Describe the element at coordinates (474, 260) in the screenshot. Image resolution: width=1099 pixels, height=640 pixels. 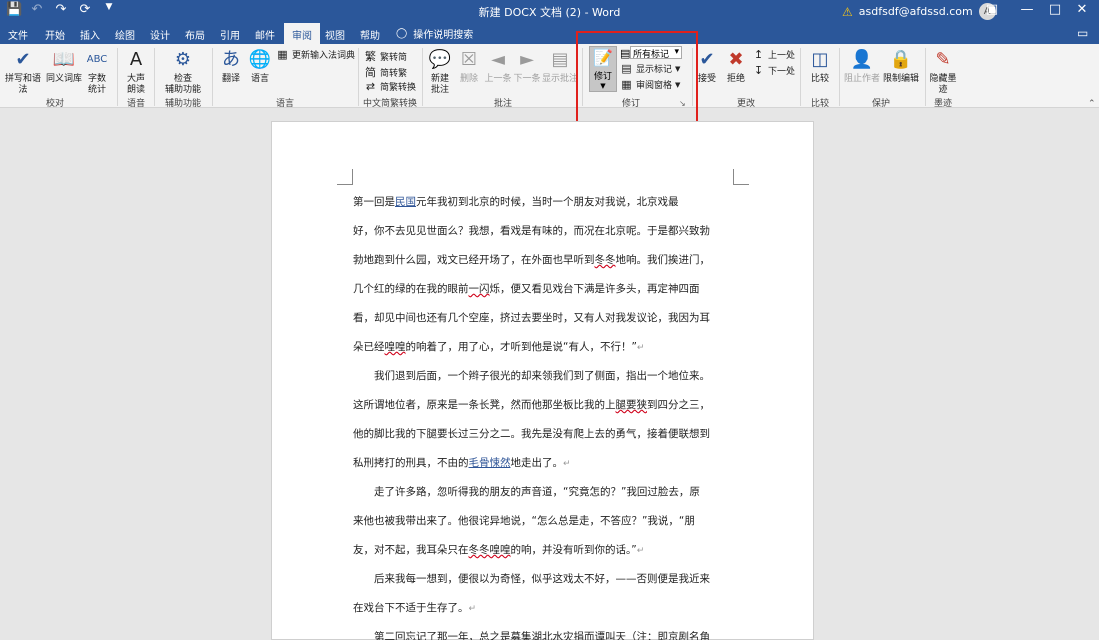
I see `text-run: 勃地跑到什么园，戏文已经开场了，在外面也早听到` at that location.